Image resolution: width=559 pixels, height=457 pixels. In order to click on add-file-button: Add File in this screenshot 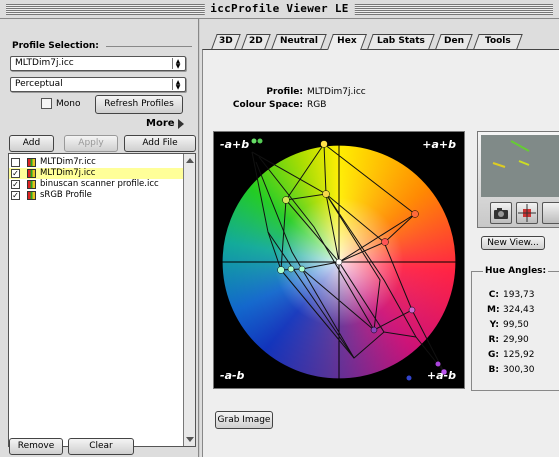, I will do `click(160, 143)`.